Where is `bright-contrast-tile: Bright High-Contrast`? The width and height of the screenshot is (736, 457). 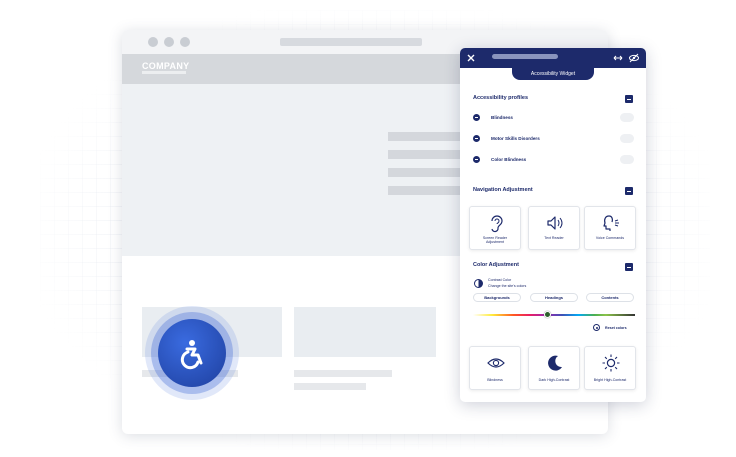
bright-contrast-tile: Bright High-Contrast is located at coordinates (610, 368).